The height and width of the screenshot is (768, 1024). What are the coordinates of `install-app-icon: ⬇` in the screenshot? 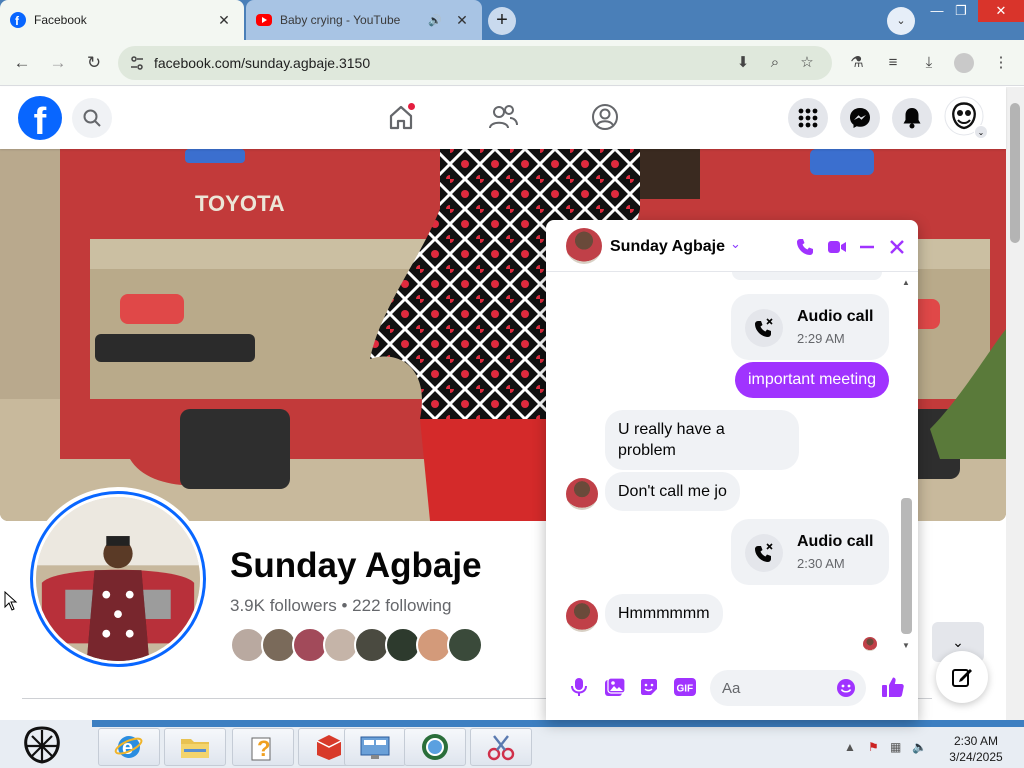 It's located at (743, 63).